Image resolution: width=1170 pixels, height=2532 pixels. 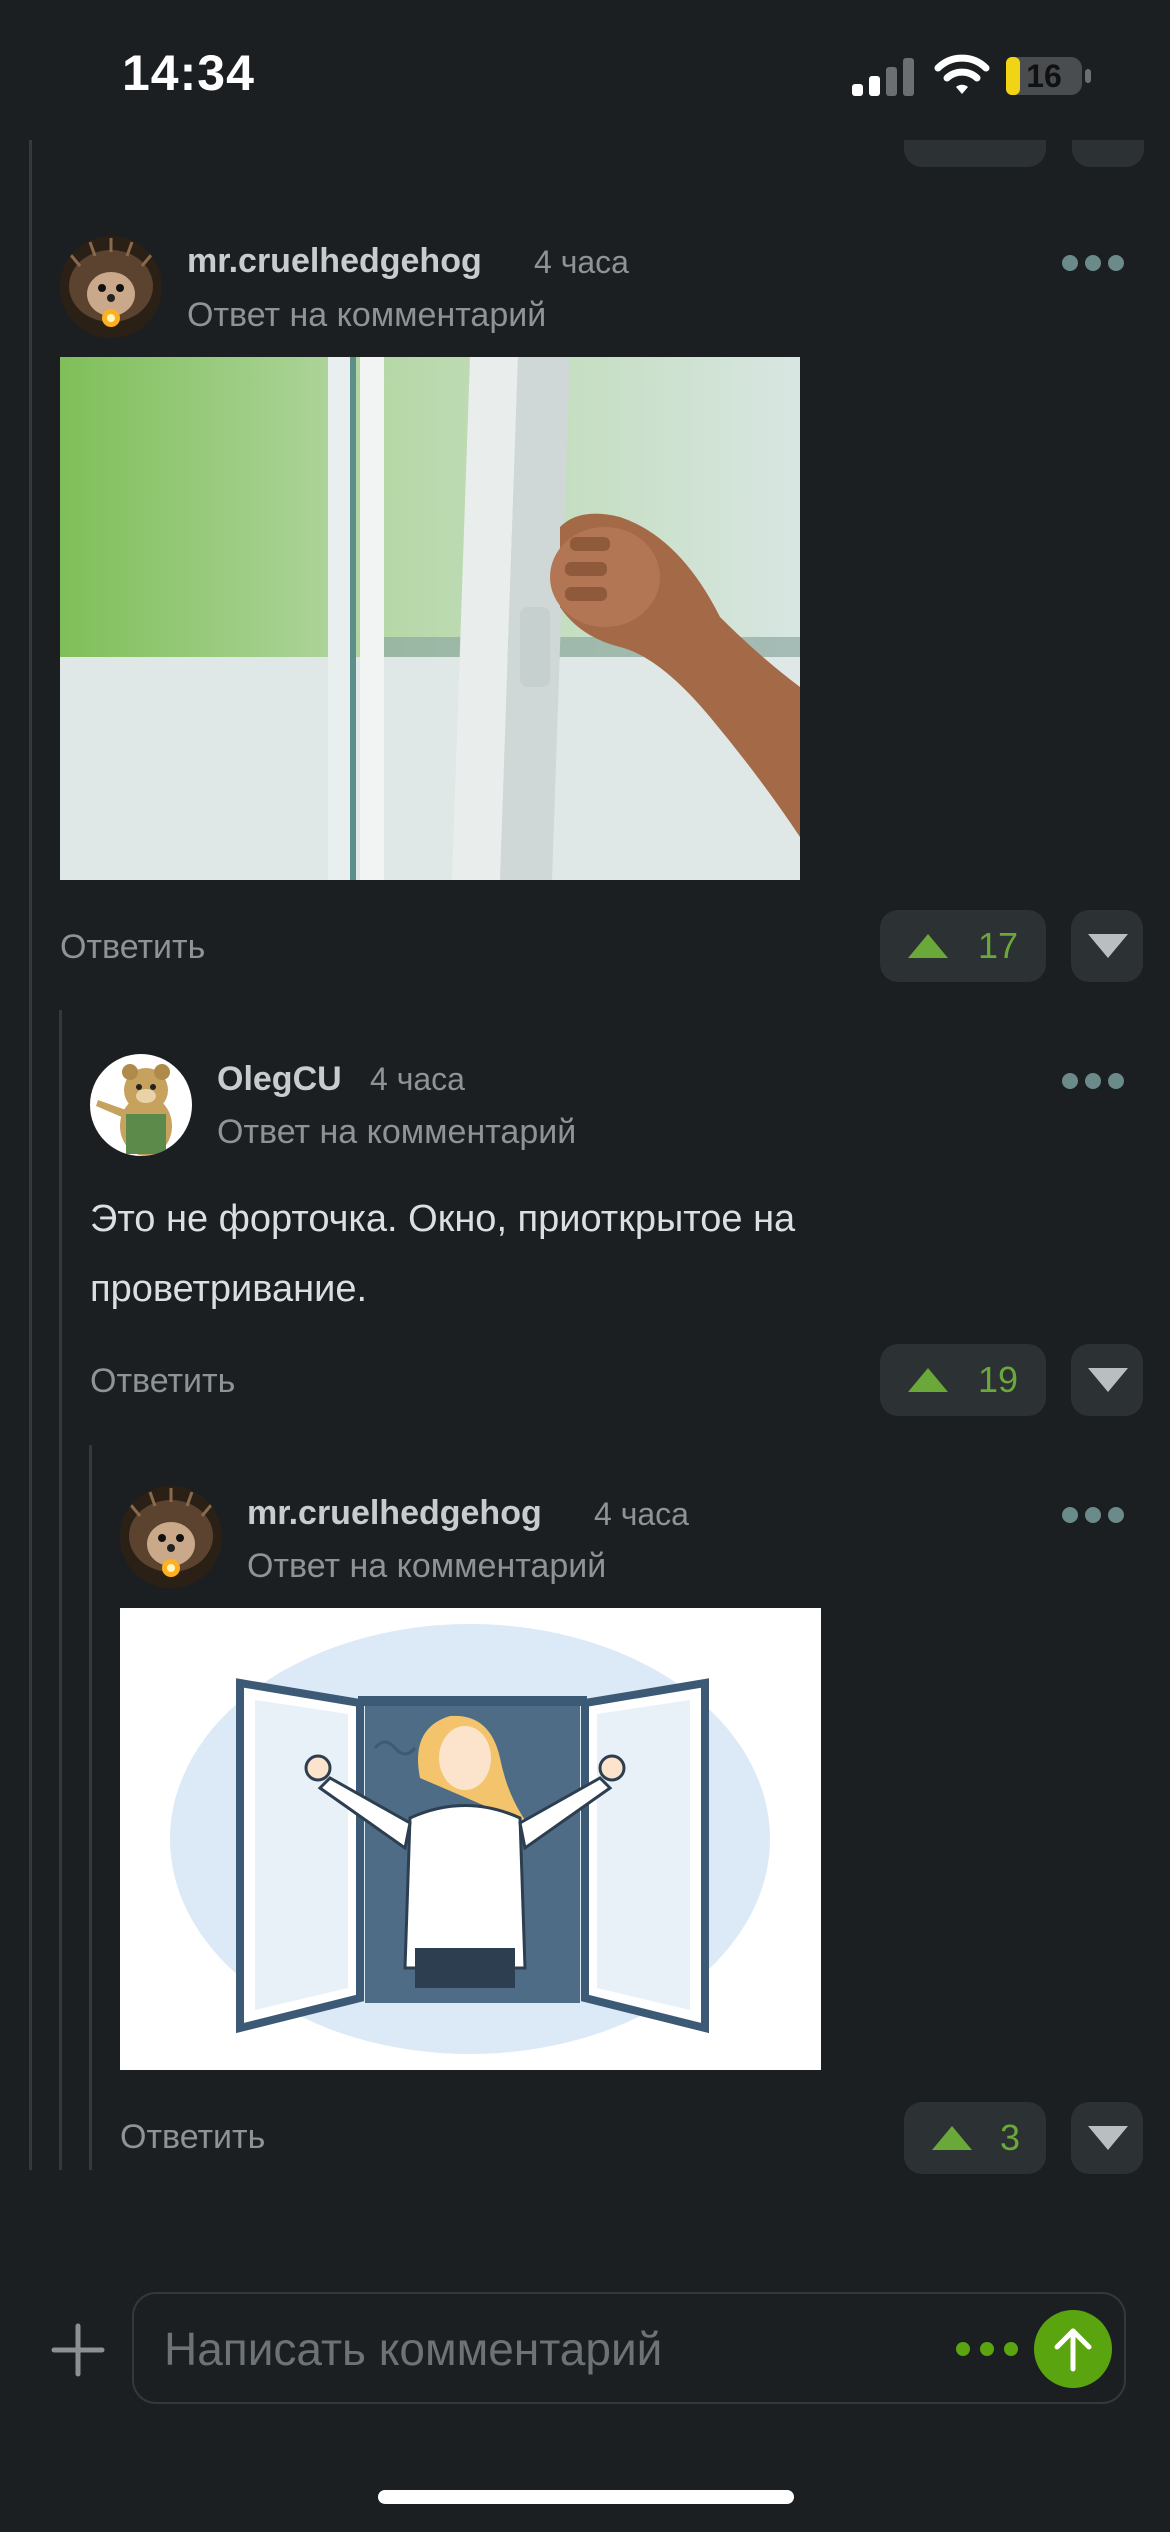 I want to click on illustration-woman-opening-window-icon, so click(x=470, y=1839).